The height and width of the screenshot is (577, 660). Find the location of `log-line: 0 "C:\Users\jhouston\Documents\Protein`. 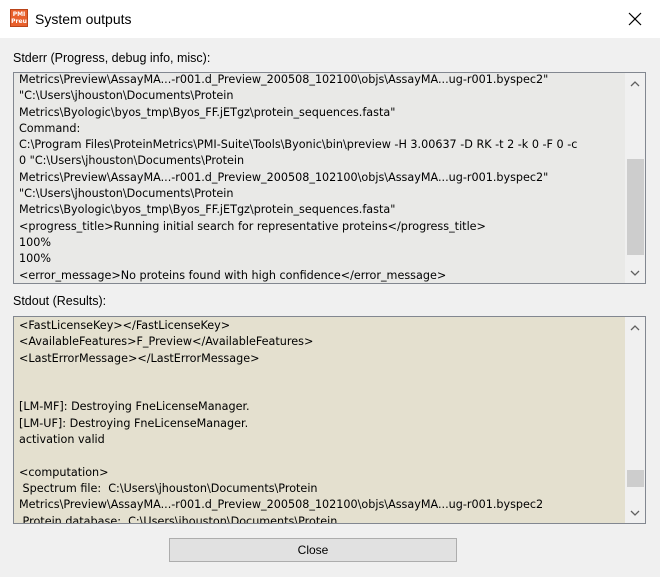

log-line: 0 "C:\Users\jhouston\Documents\Protein is located at coordinates (132, 161).